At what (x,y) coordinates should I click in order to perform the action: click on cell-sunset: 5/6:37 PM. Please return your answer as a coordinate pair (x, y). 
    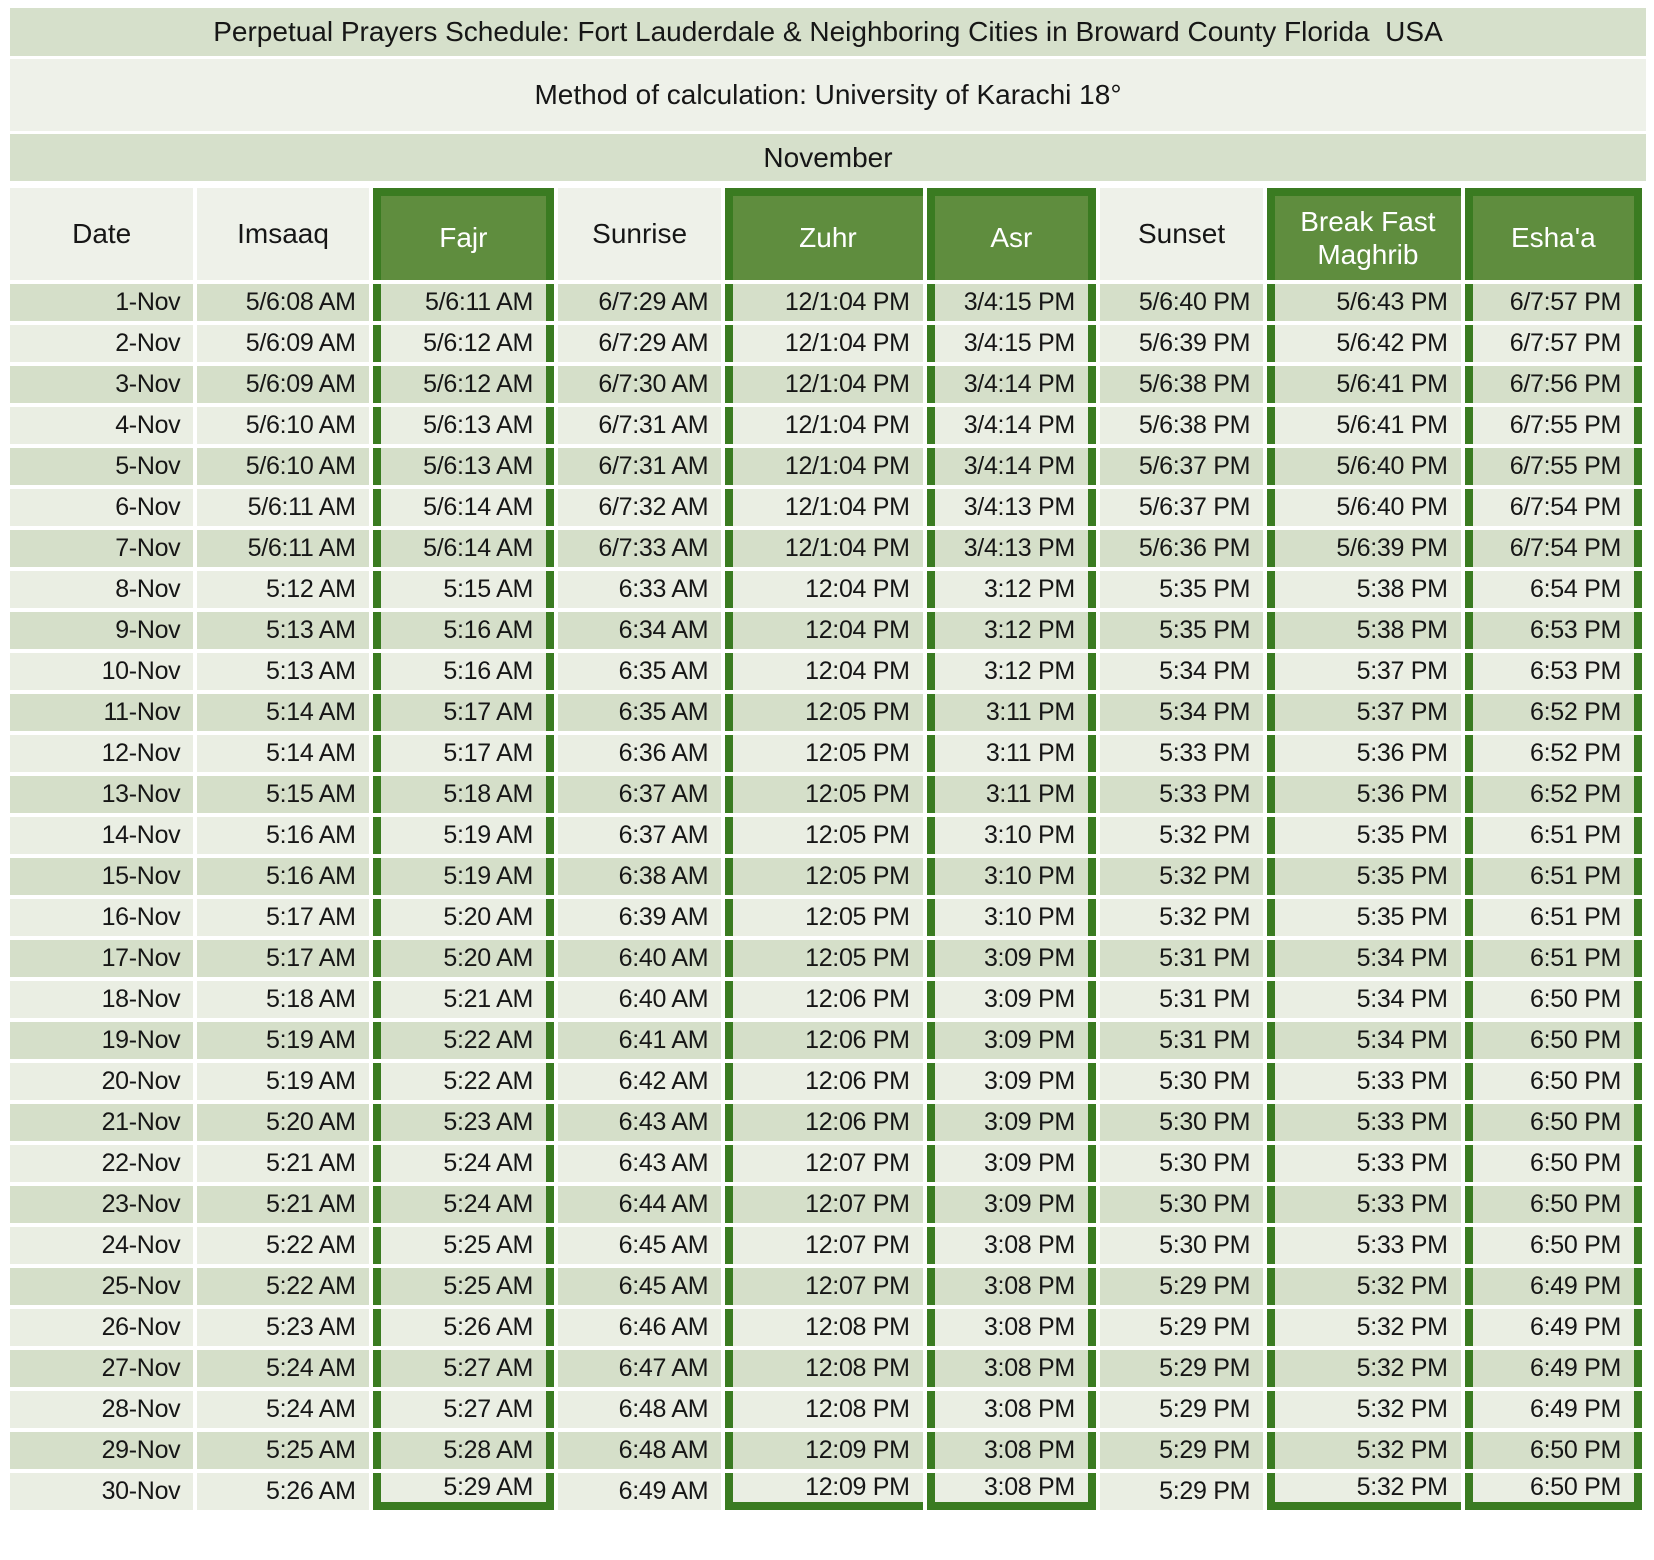
    Looking at the image, I should click on (1181, 466).